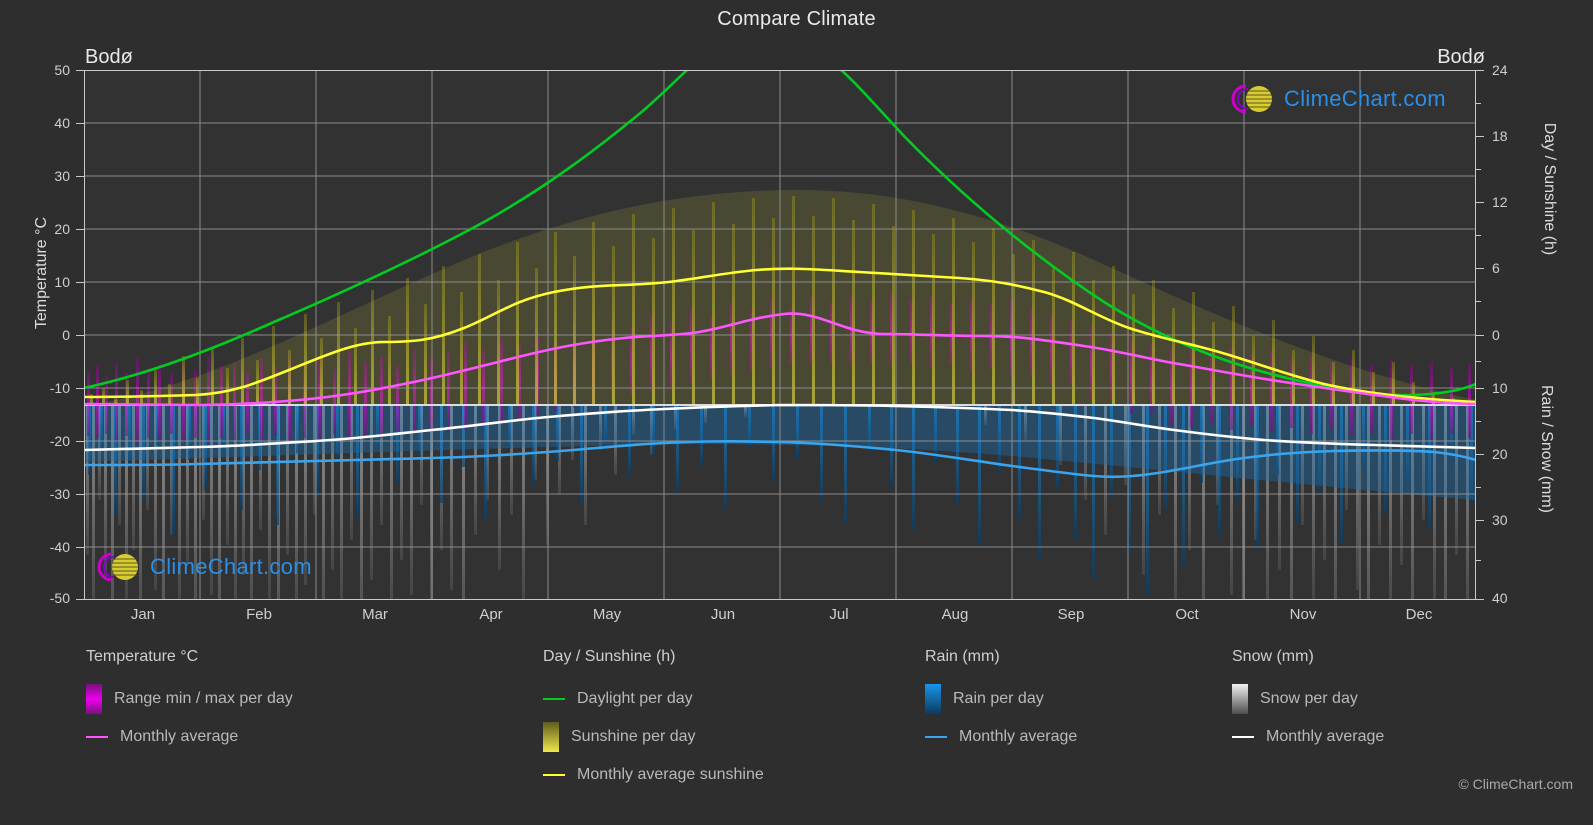  Describe the element at coordinates (143, 614) in the screenshot. I see `x-tick-jan: Jan` at that location.